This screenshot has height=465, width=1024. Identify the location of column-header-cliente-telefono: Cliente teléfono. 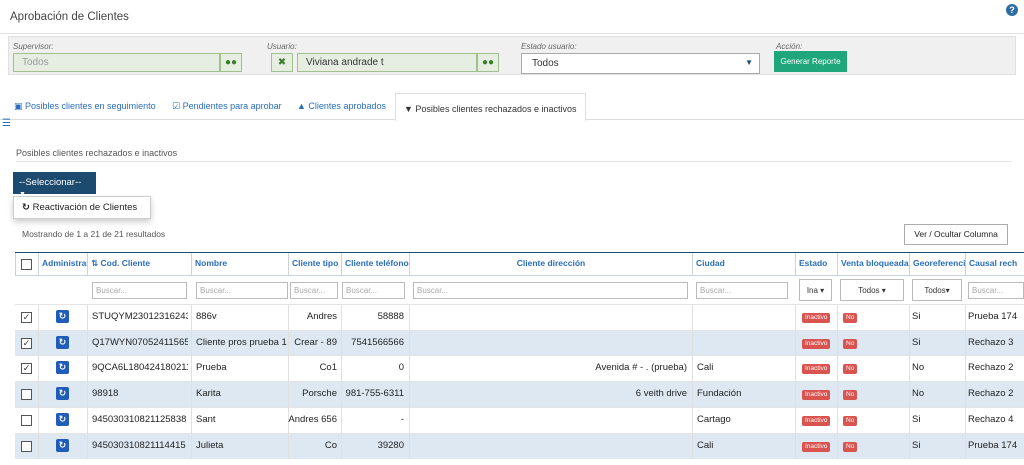
(375, 264).